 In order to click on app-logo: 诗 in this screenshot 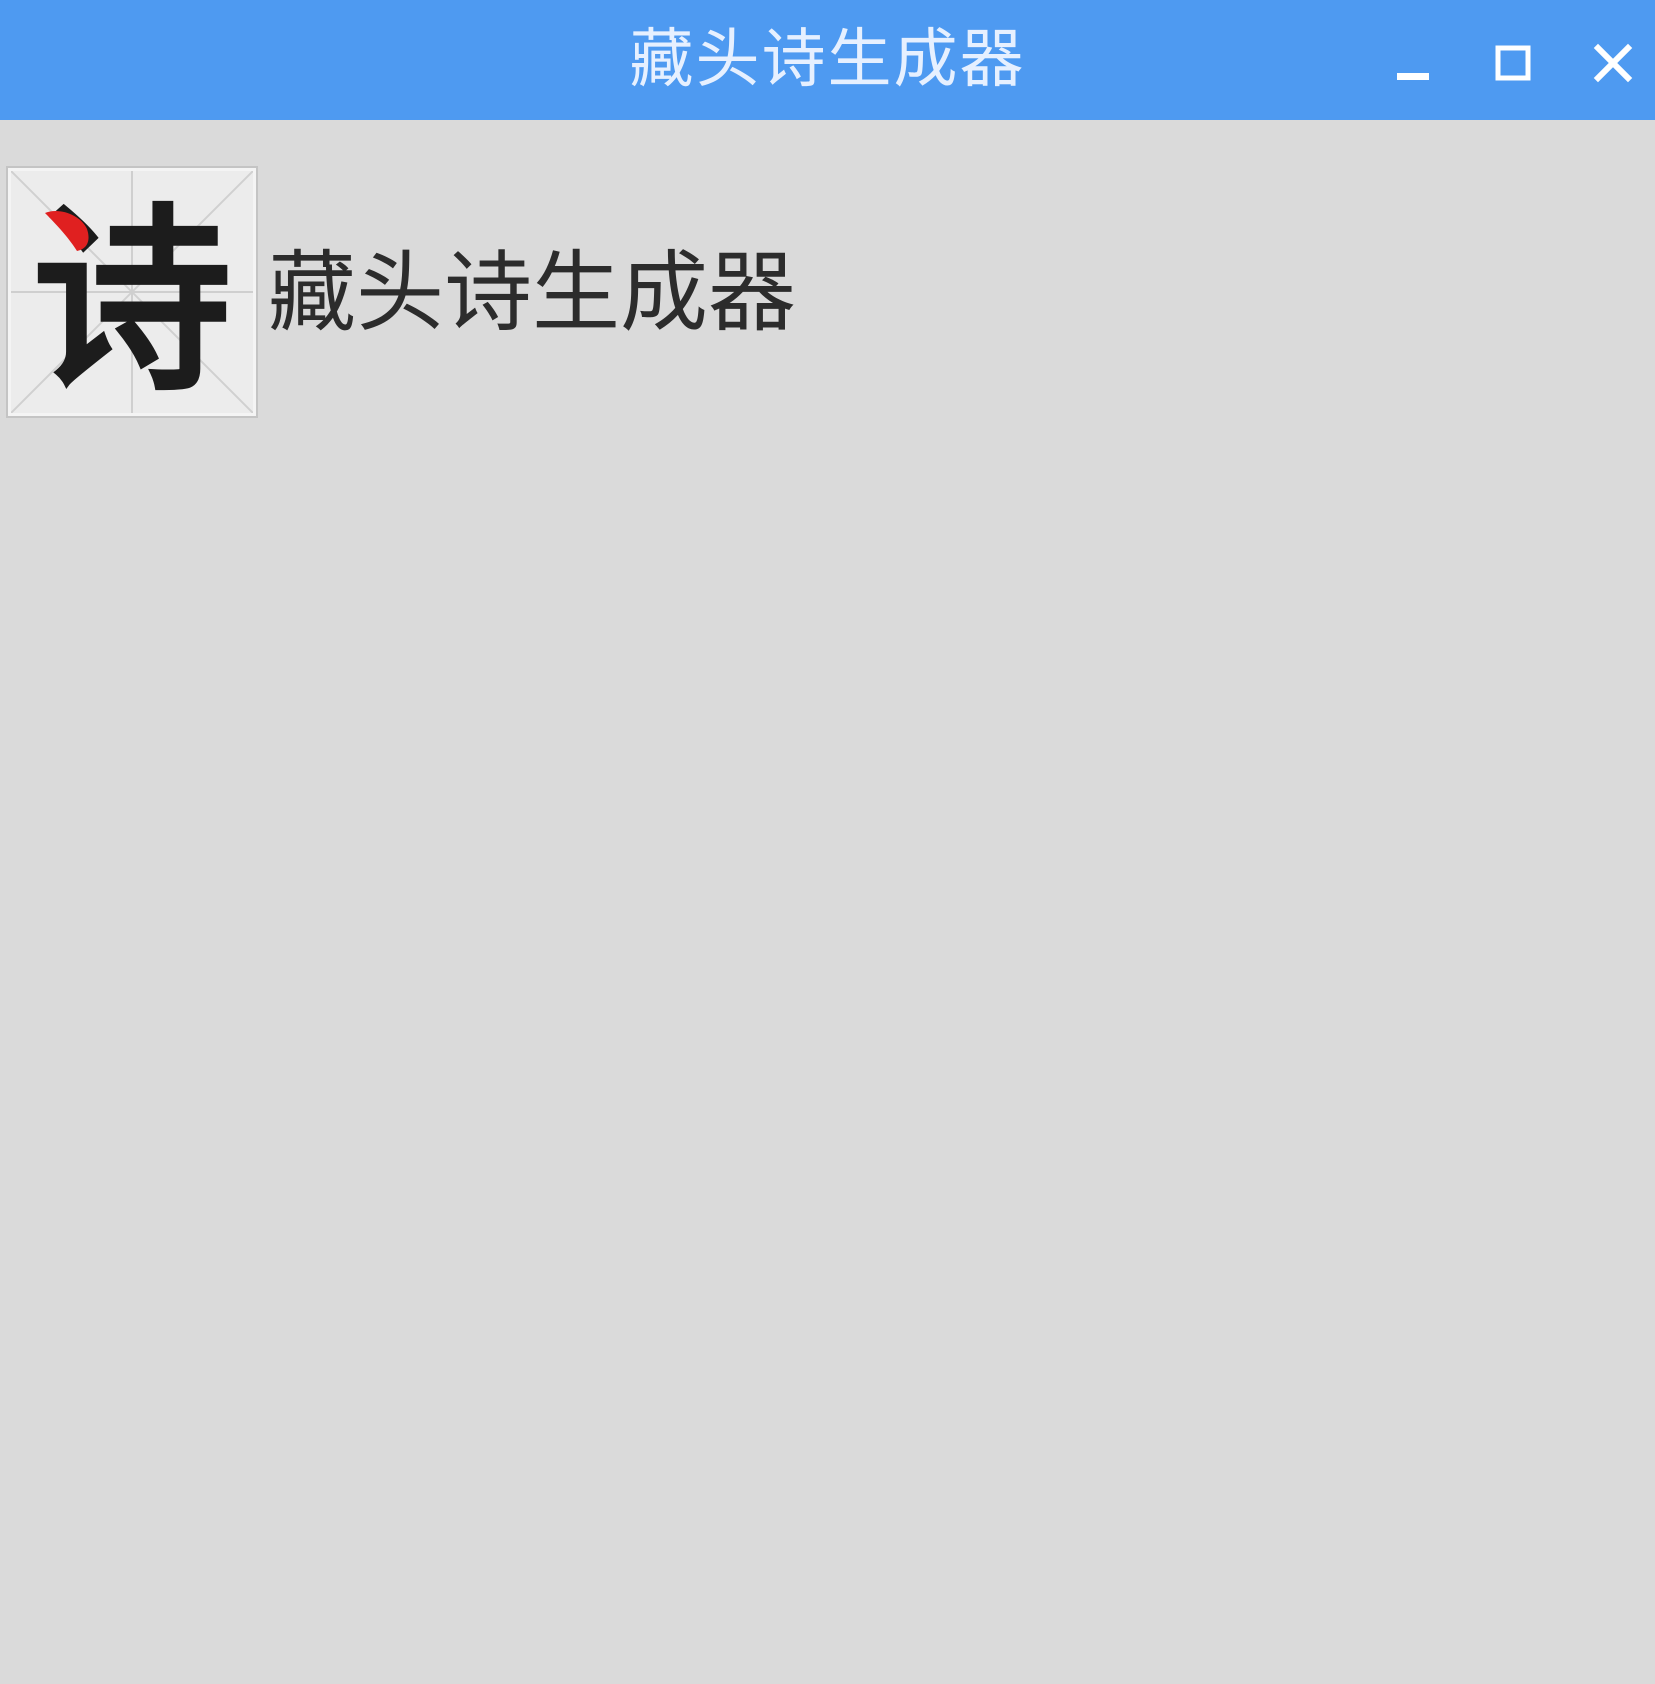, I will do `click(132, 292)`.